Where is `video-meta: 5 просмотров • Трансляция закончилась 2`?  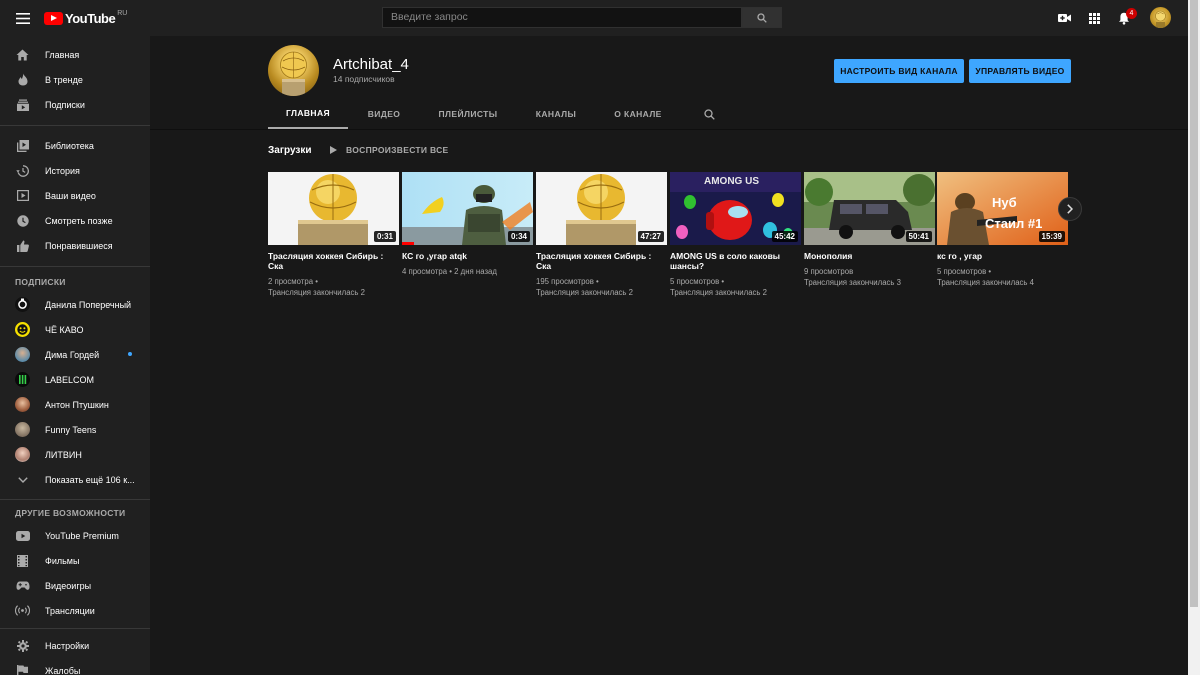
video-meta: 5 просмотров • Трансляция закончилась 2 is located at coordinates (719, 287).